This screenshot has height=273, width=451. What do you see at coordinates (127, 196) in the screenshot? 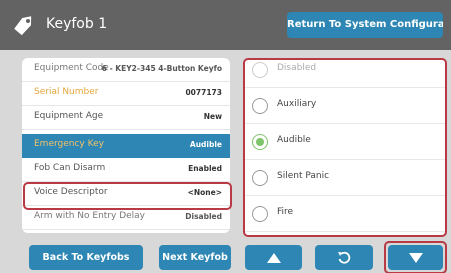
I see `selected-row-highlight` at bounding box center [127, 196].